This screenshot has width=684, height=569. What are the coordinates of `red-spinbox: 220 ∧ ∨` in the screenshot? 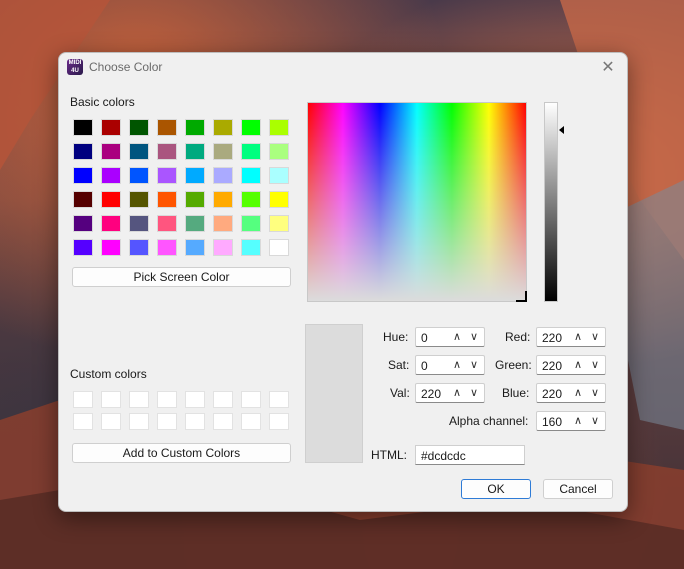 It's located at (571, 337).